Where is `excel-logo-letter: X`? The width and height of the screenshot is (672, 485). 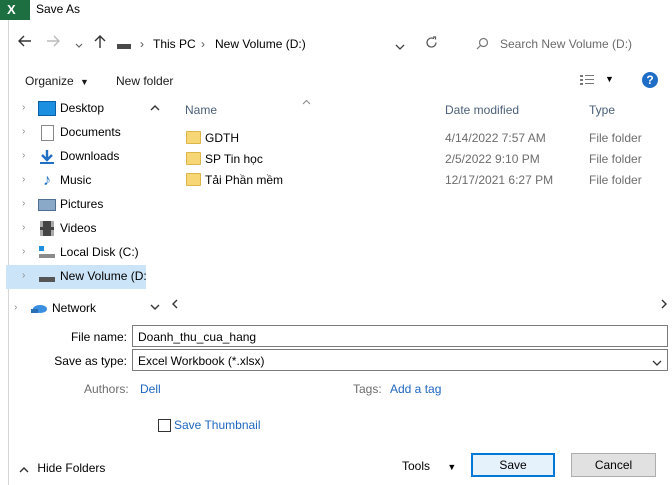 excel-logo-letter: X is located at coordinates (11, 9).